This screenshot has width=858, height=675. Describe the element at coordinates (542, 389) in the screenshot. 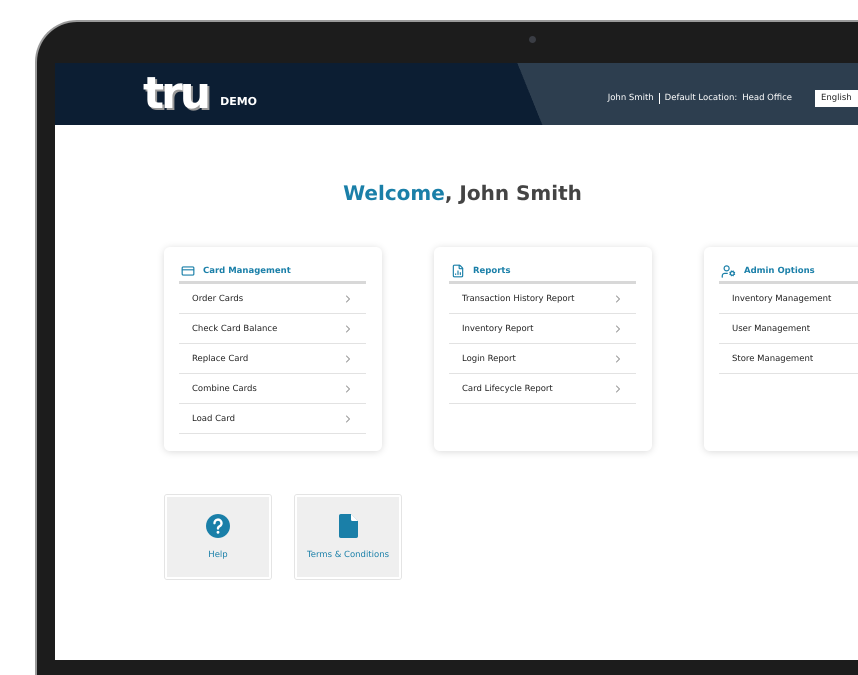

I see `menu-item: Card Lifecycle Report` at that location.